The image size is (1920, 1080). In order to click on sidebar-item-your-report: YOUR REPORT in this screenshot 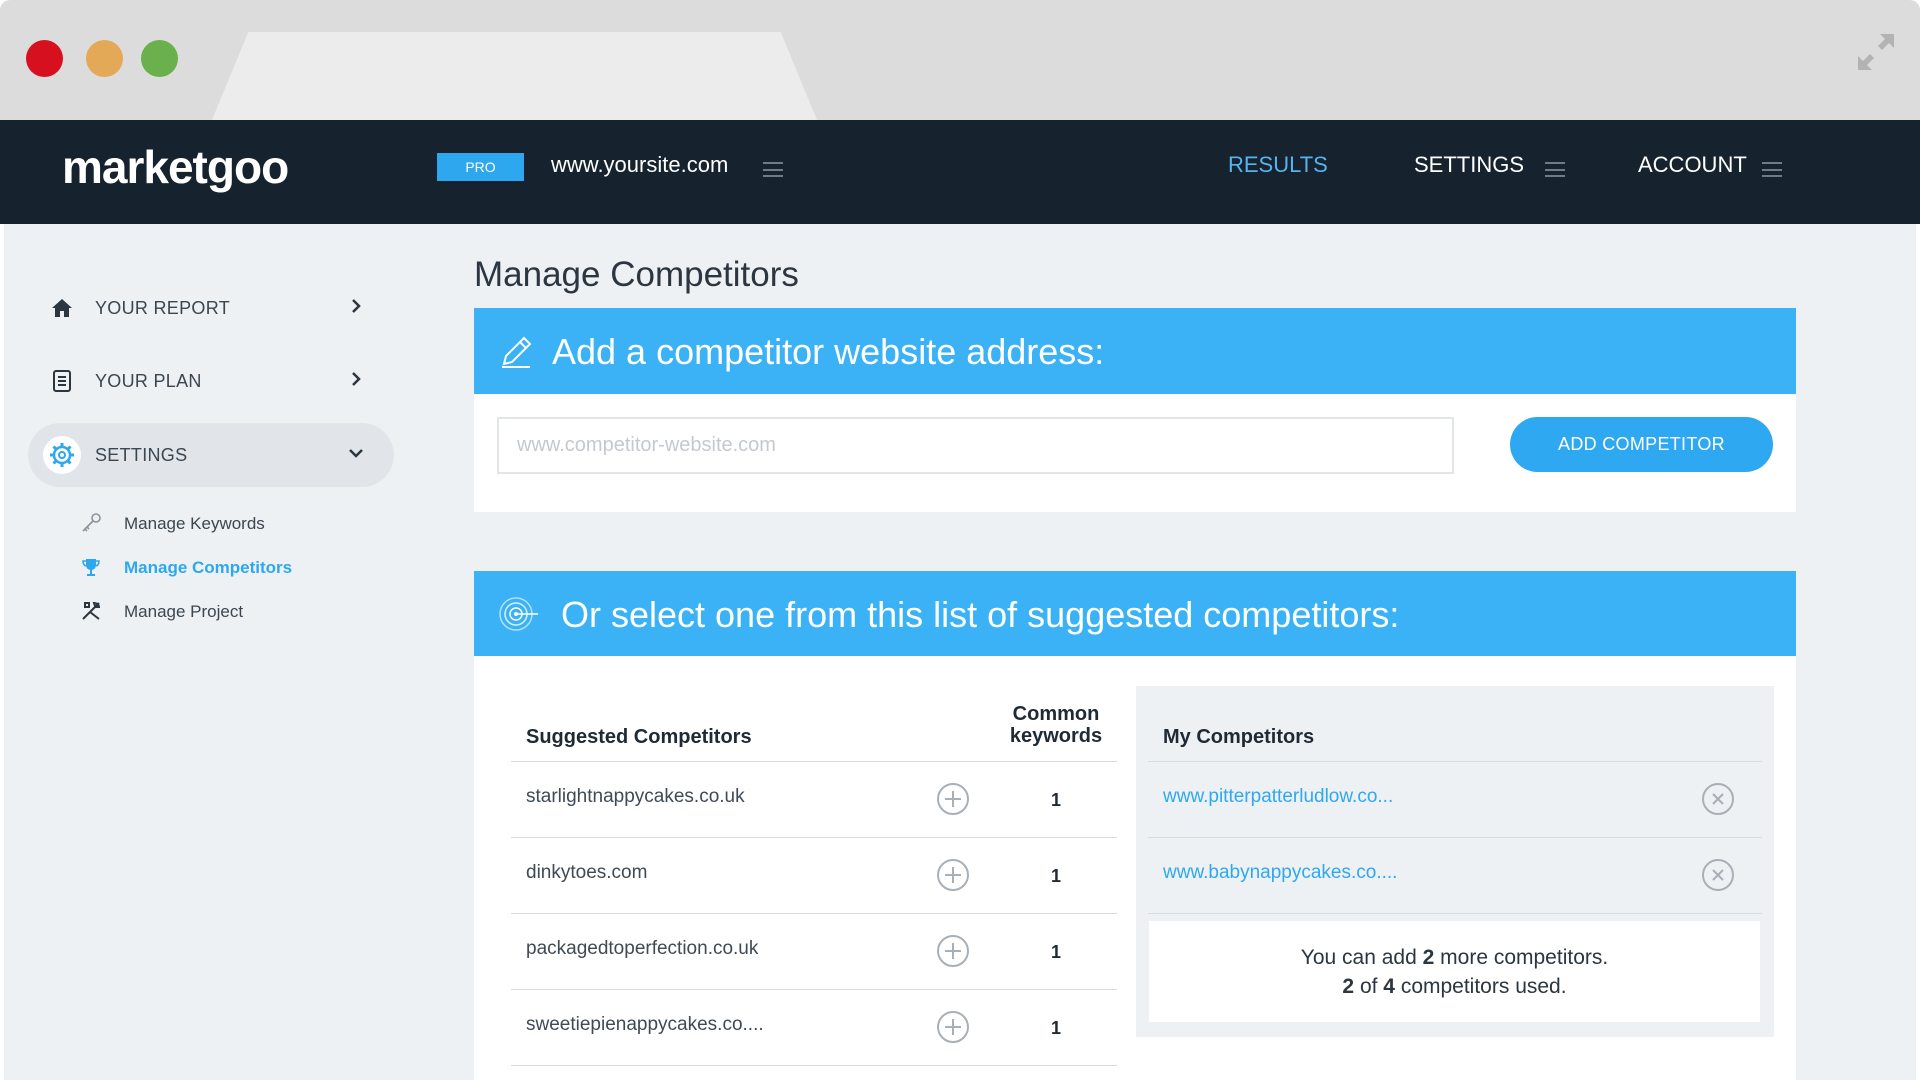, I will do `click(211, 308)`.